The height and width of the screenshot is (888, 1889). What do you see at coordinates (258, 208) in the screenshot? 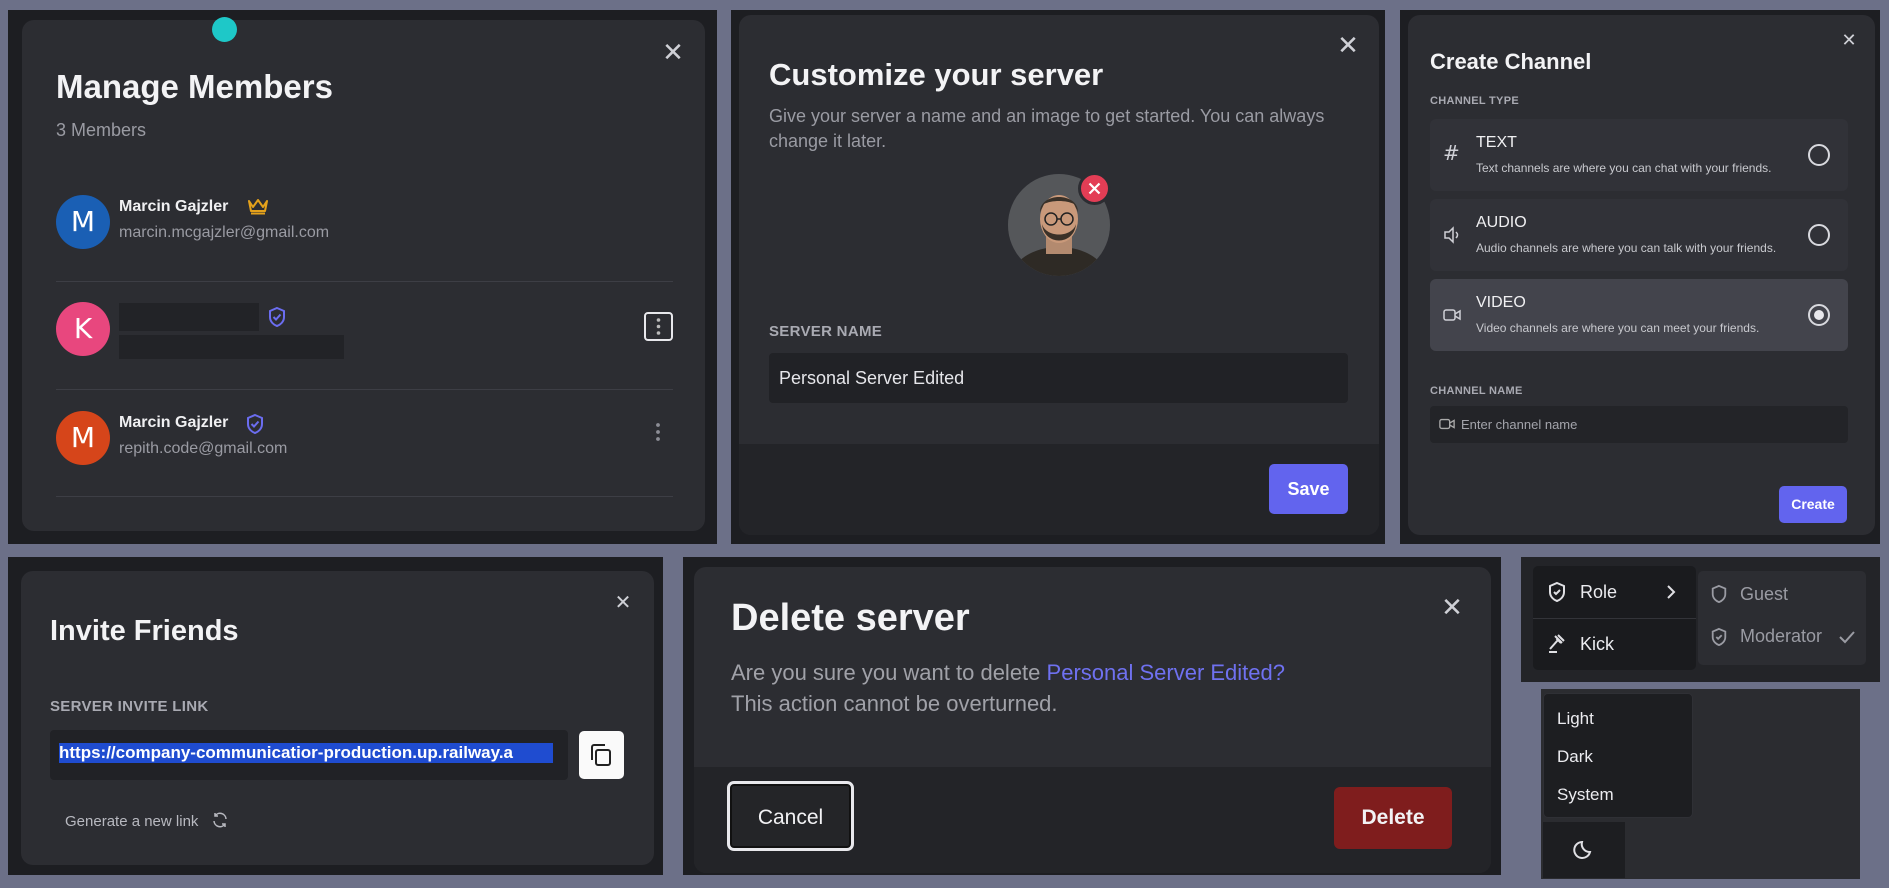
I see `crown-icon` at bounding box center [258, 208].